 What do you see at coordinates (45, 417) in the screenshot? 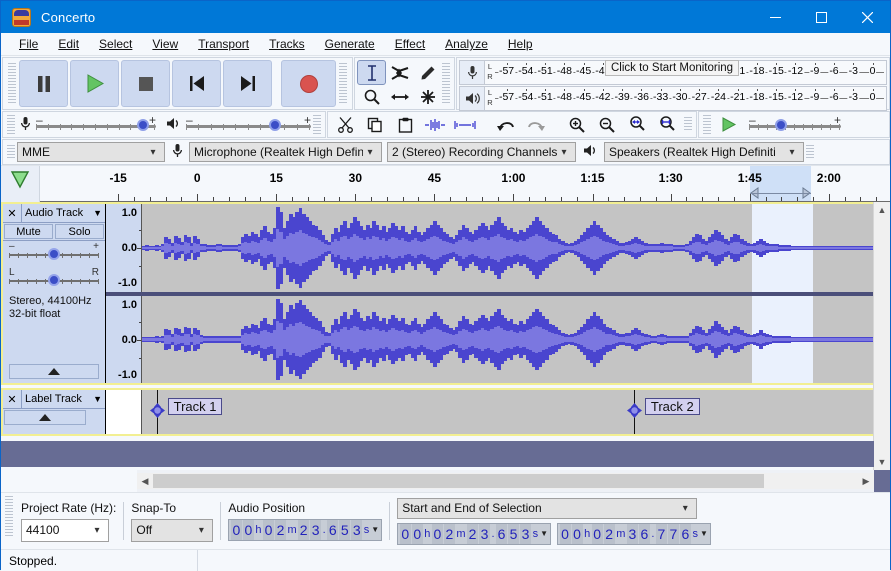
I see `collapse-label-track-button` at bounding box center [45, 417].